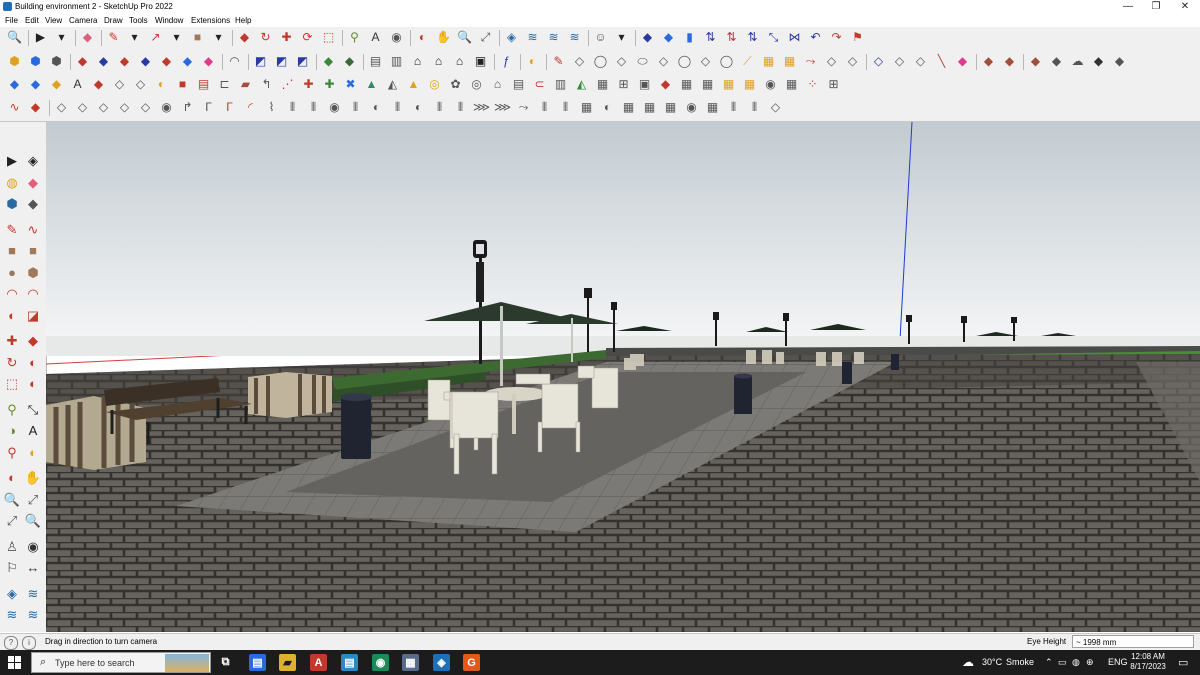 The height and width of the screenshot is (675, 1200). I want to click on menu-tools: Tools, so click(138, 20).